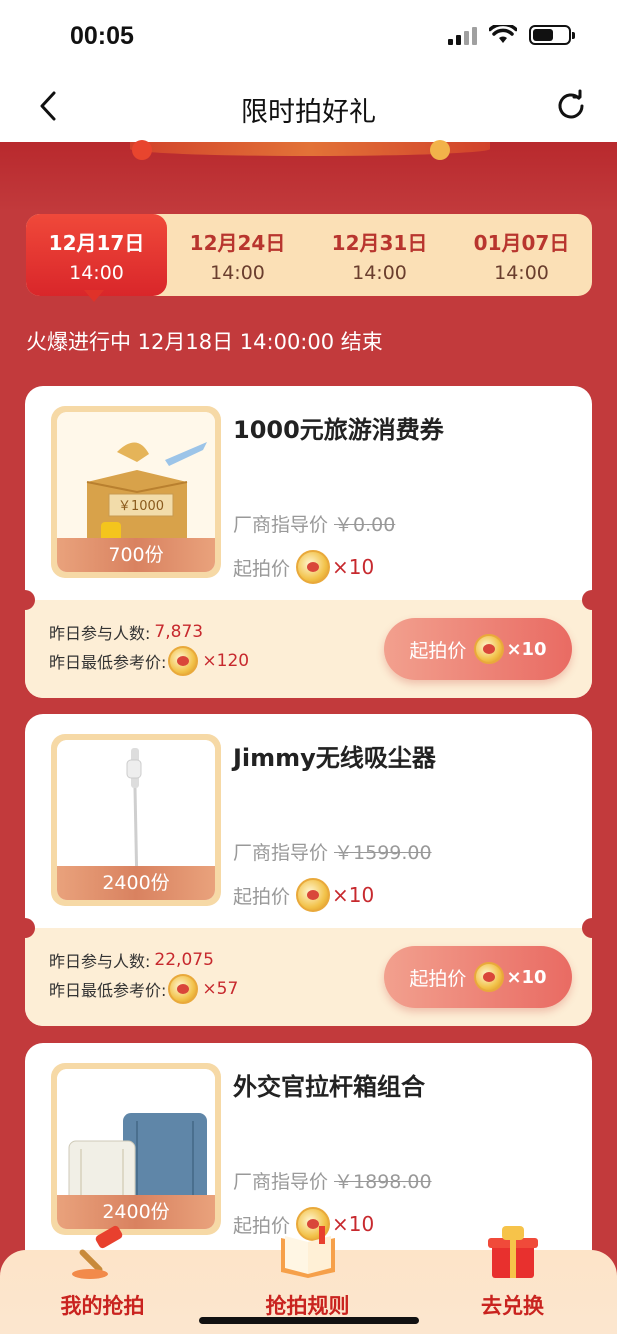 This screenshot has height=1334, width=617. I want to click on gavel-icon, so click(96, 1252).